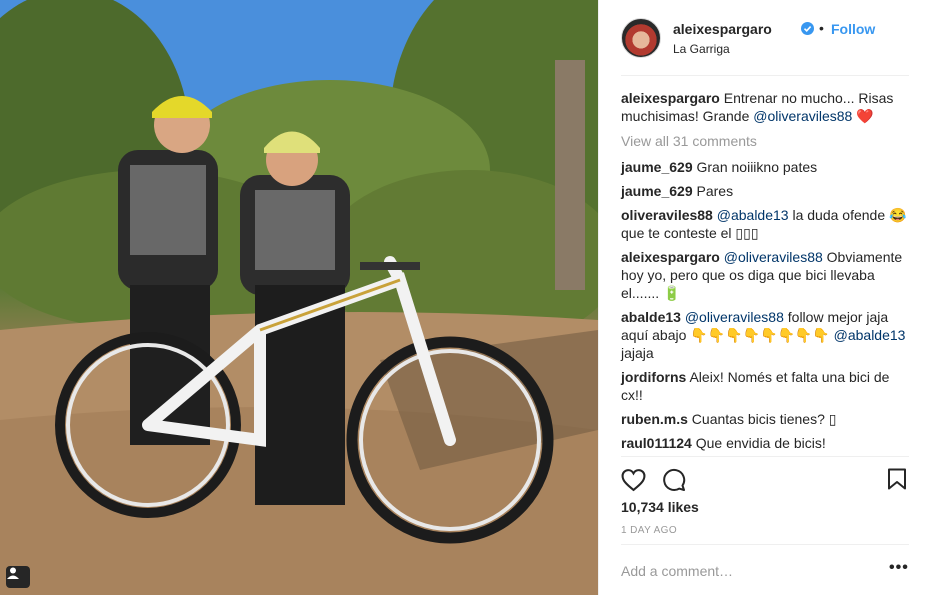  I want to click on author-username: aleixespargaro, so click(722, 29).